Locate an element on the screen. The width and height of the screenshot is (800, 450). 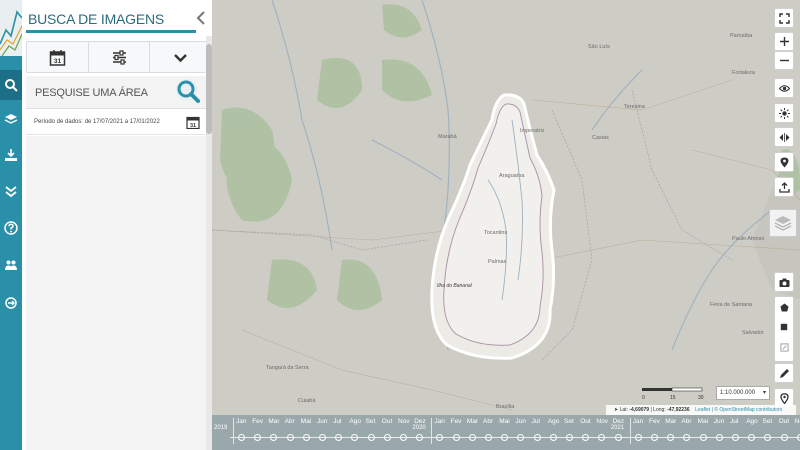
double-chevron-down-icon is located at coordinates (11, 192).